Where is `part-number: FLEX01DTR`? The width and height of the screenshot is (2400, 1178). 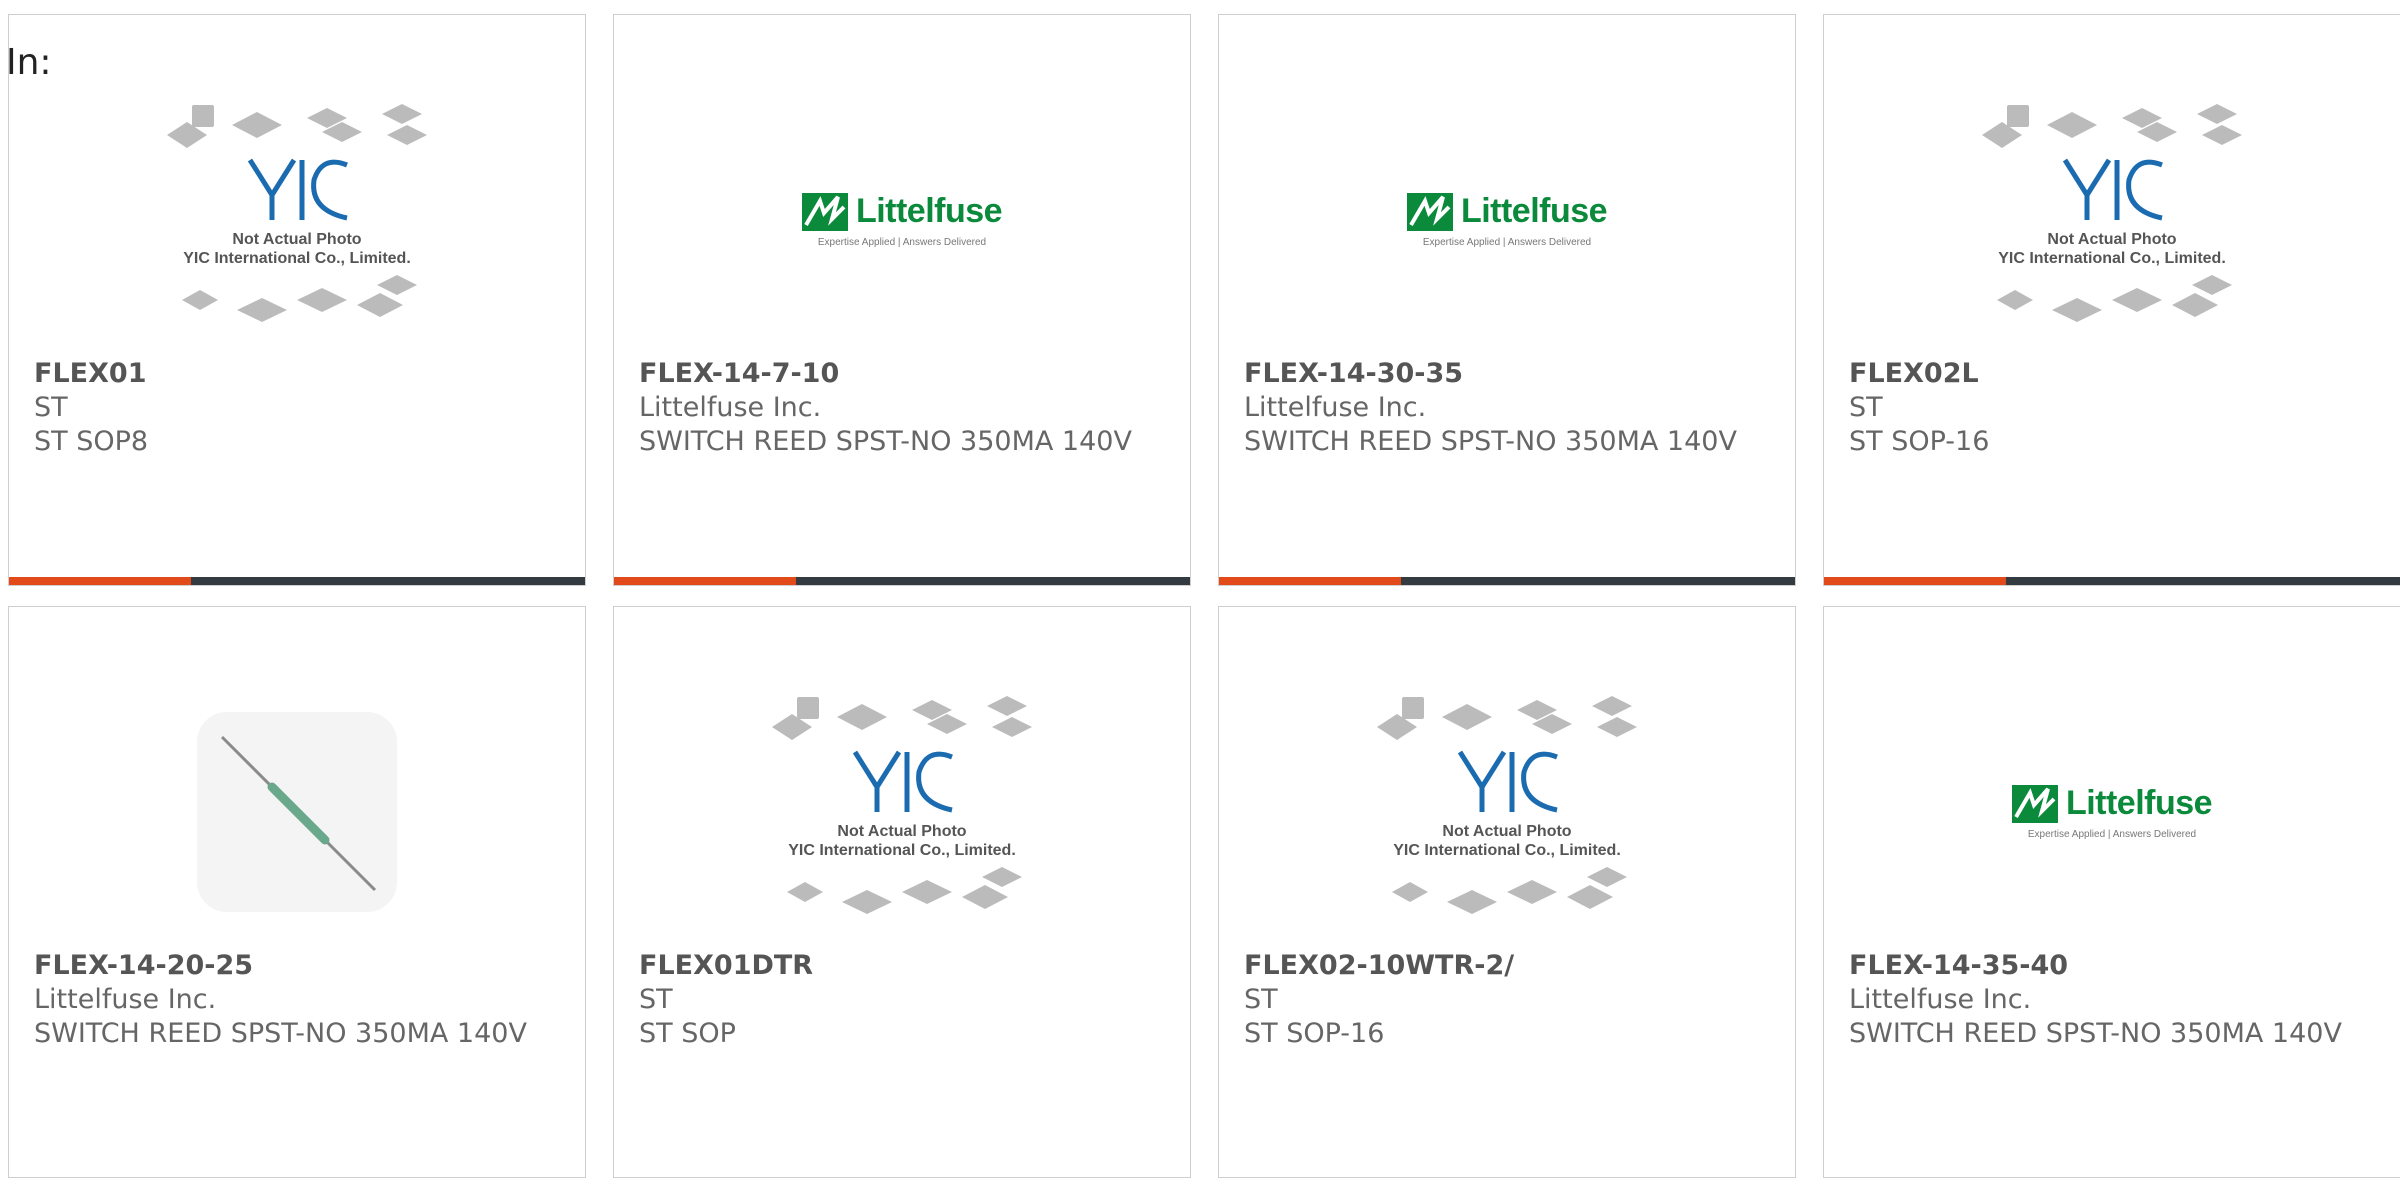
part-number: FLEX01DTR is located at coordinates (904, 966).